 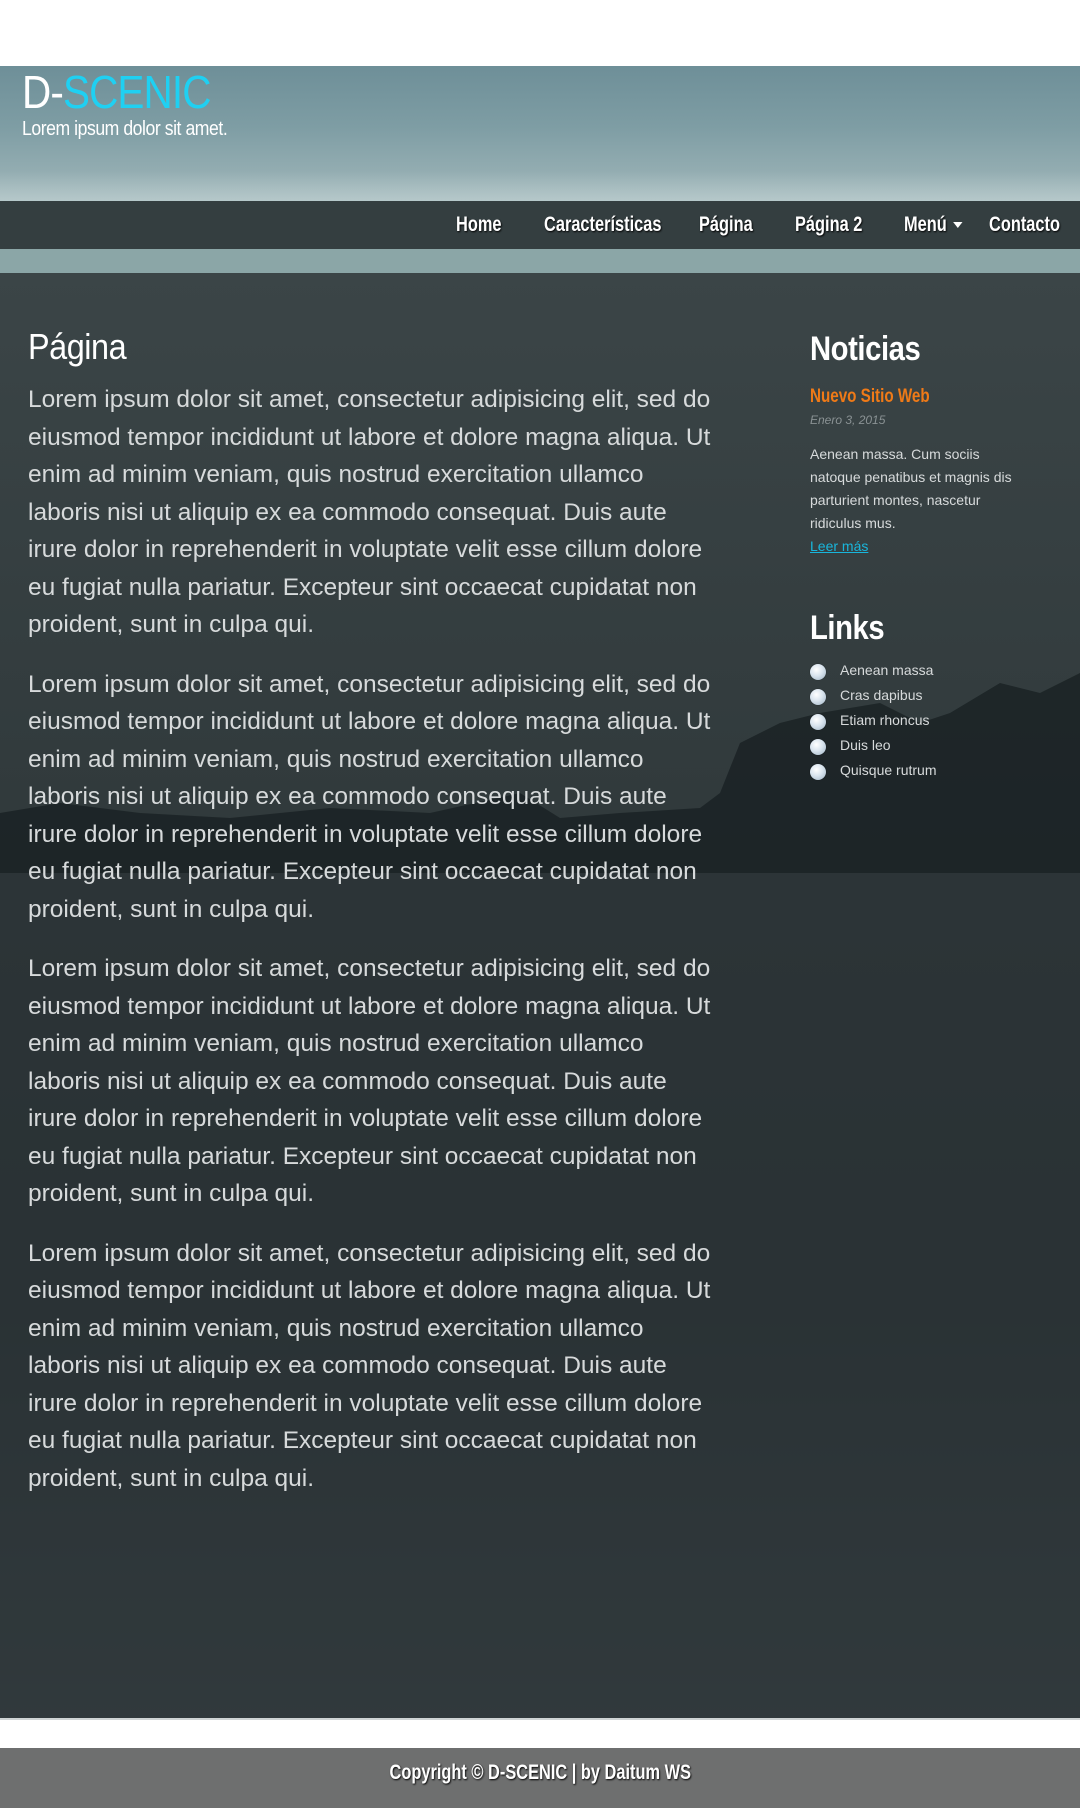 I want to click on link-label: Etiam rhoncus, so click(x=885, y=720).